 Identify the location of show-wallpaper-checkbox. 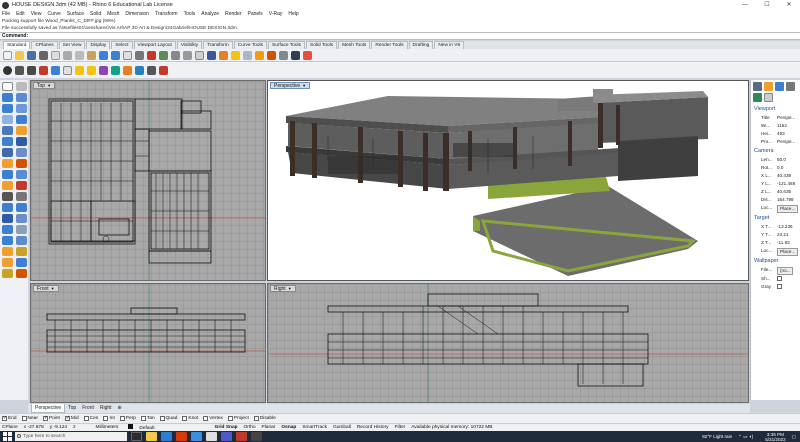
(779, 278).